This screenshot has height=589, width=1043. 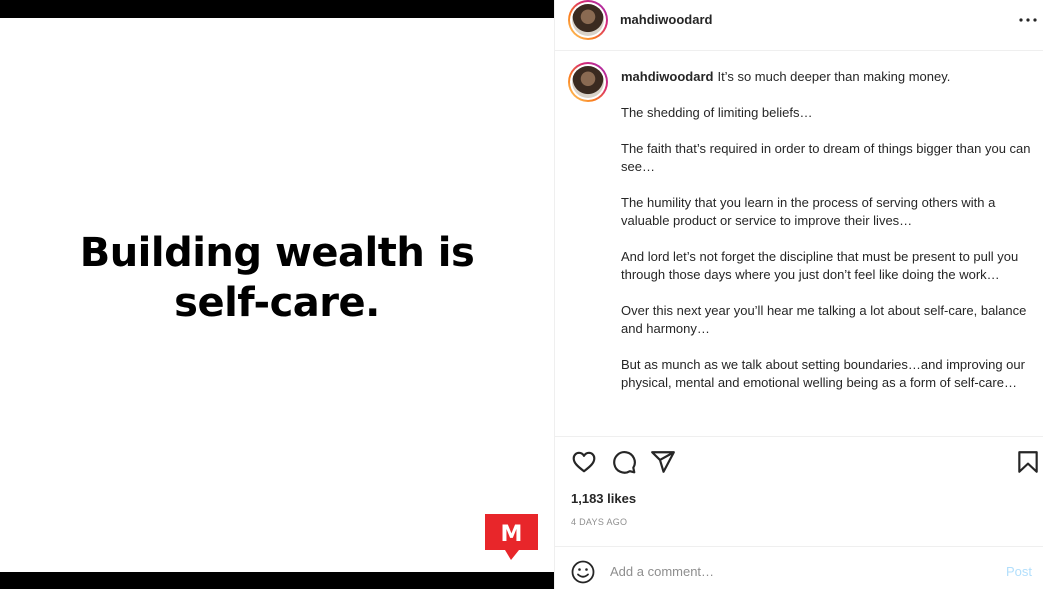 I want to click on send-icon, so click(x=663, y=462).